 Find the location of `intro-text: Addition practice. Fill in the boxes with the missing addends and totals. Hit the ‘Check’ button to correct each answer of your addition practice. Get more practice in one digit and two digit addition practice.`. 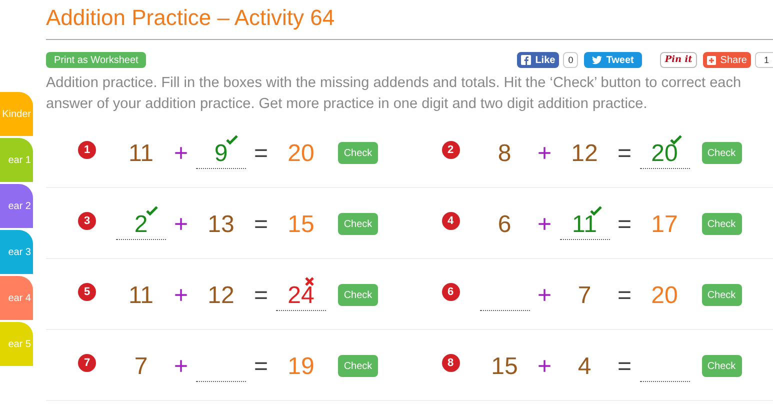

intro-text: Addition practice. Fill in the boxes with the missing addends and totals. Hit the ‘Check’ button to correct each answer of your addition practice. Get more practice in one digit and two digit addition practice. is located at coordinates (394, 94).